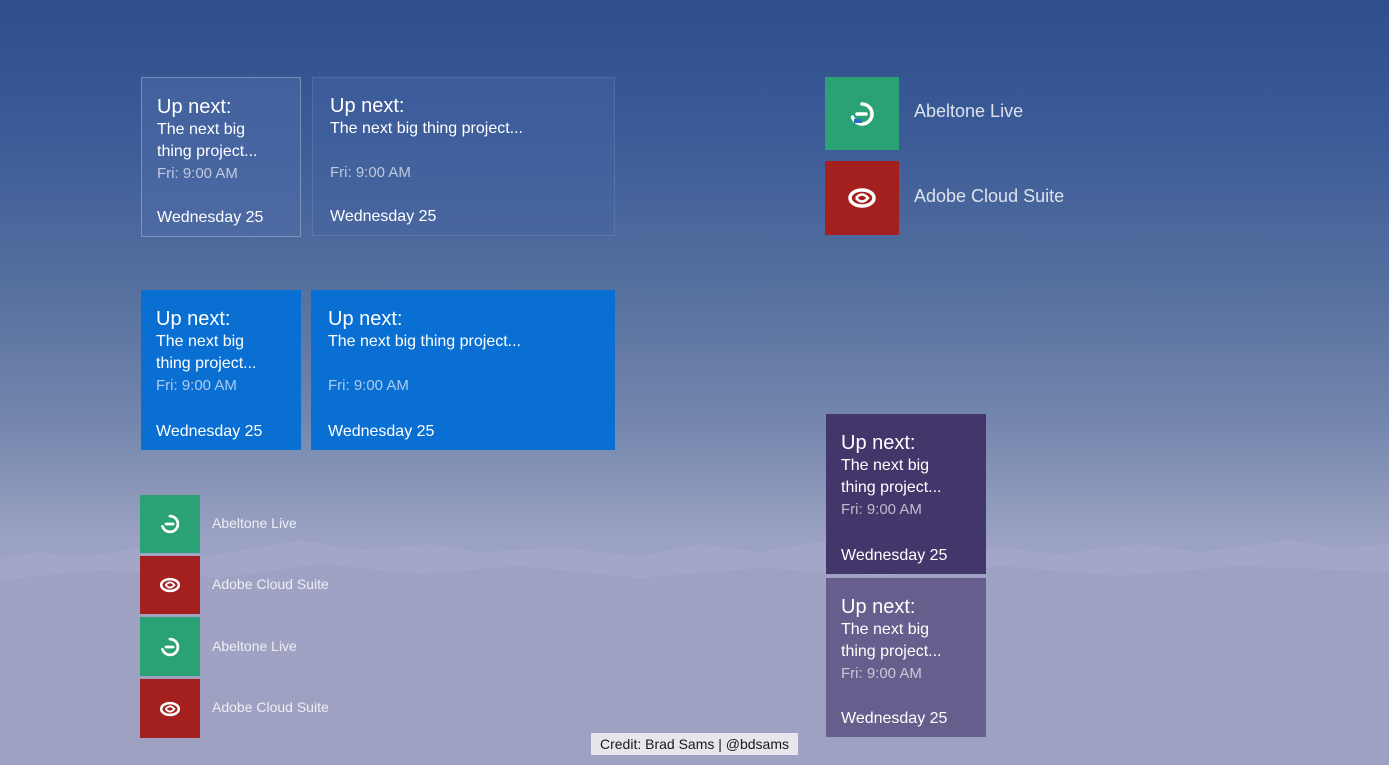  Describe the element at coordinates (694, 744) in the screenshot. I see `image-credit: Credit: Brad Sams | @bdsams` at that location.